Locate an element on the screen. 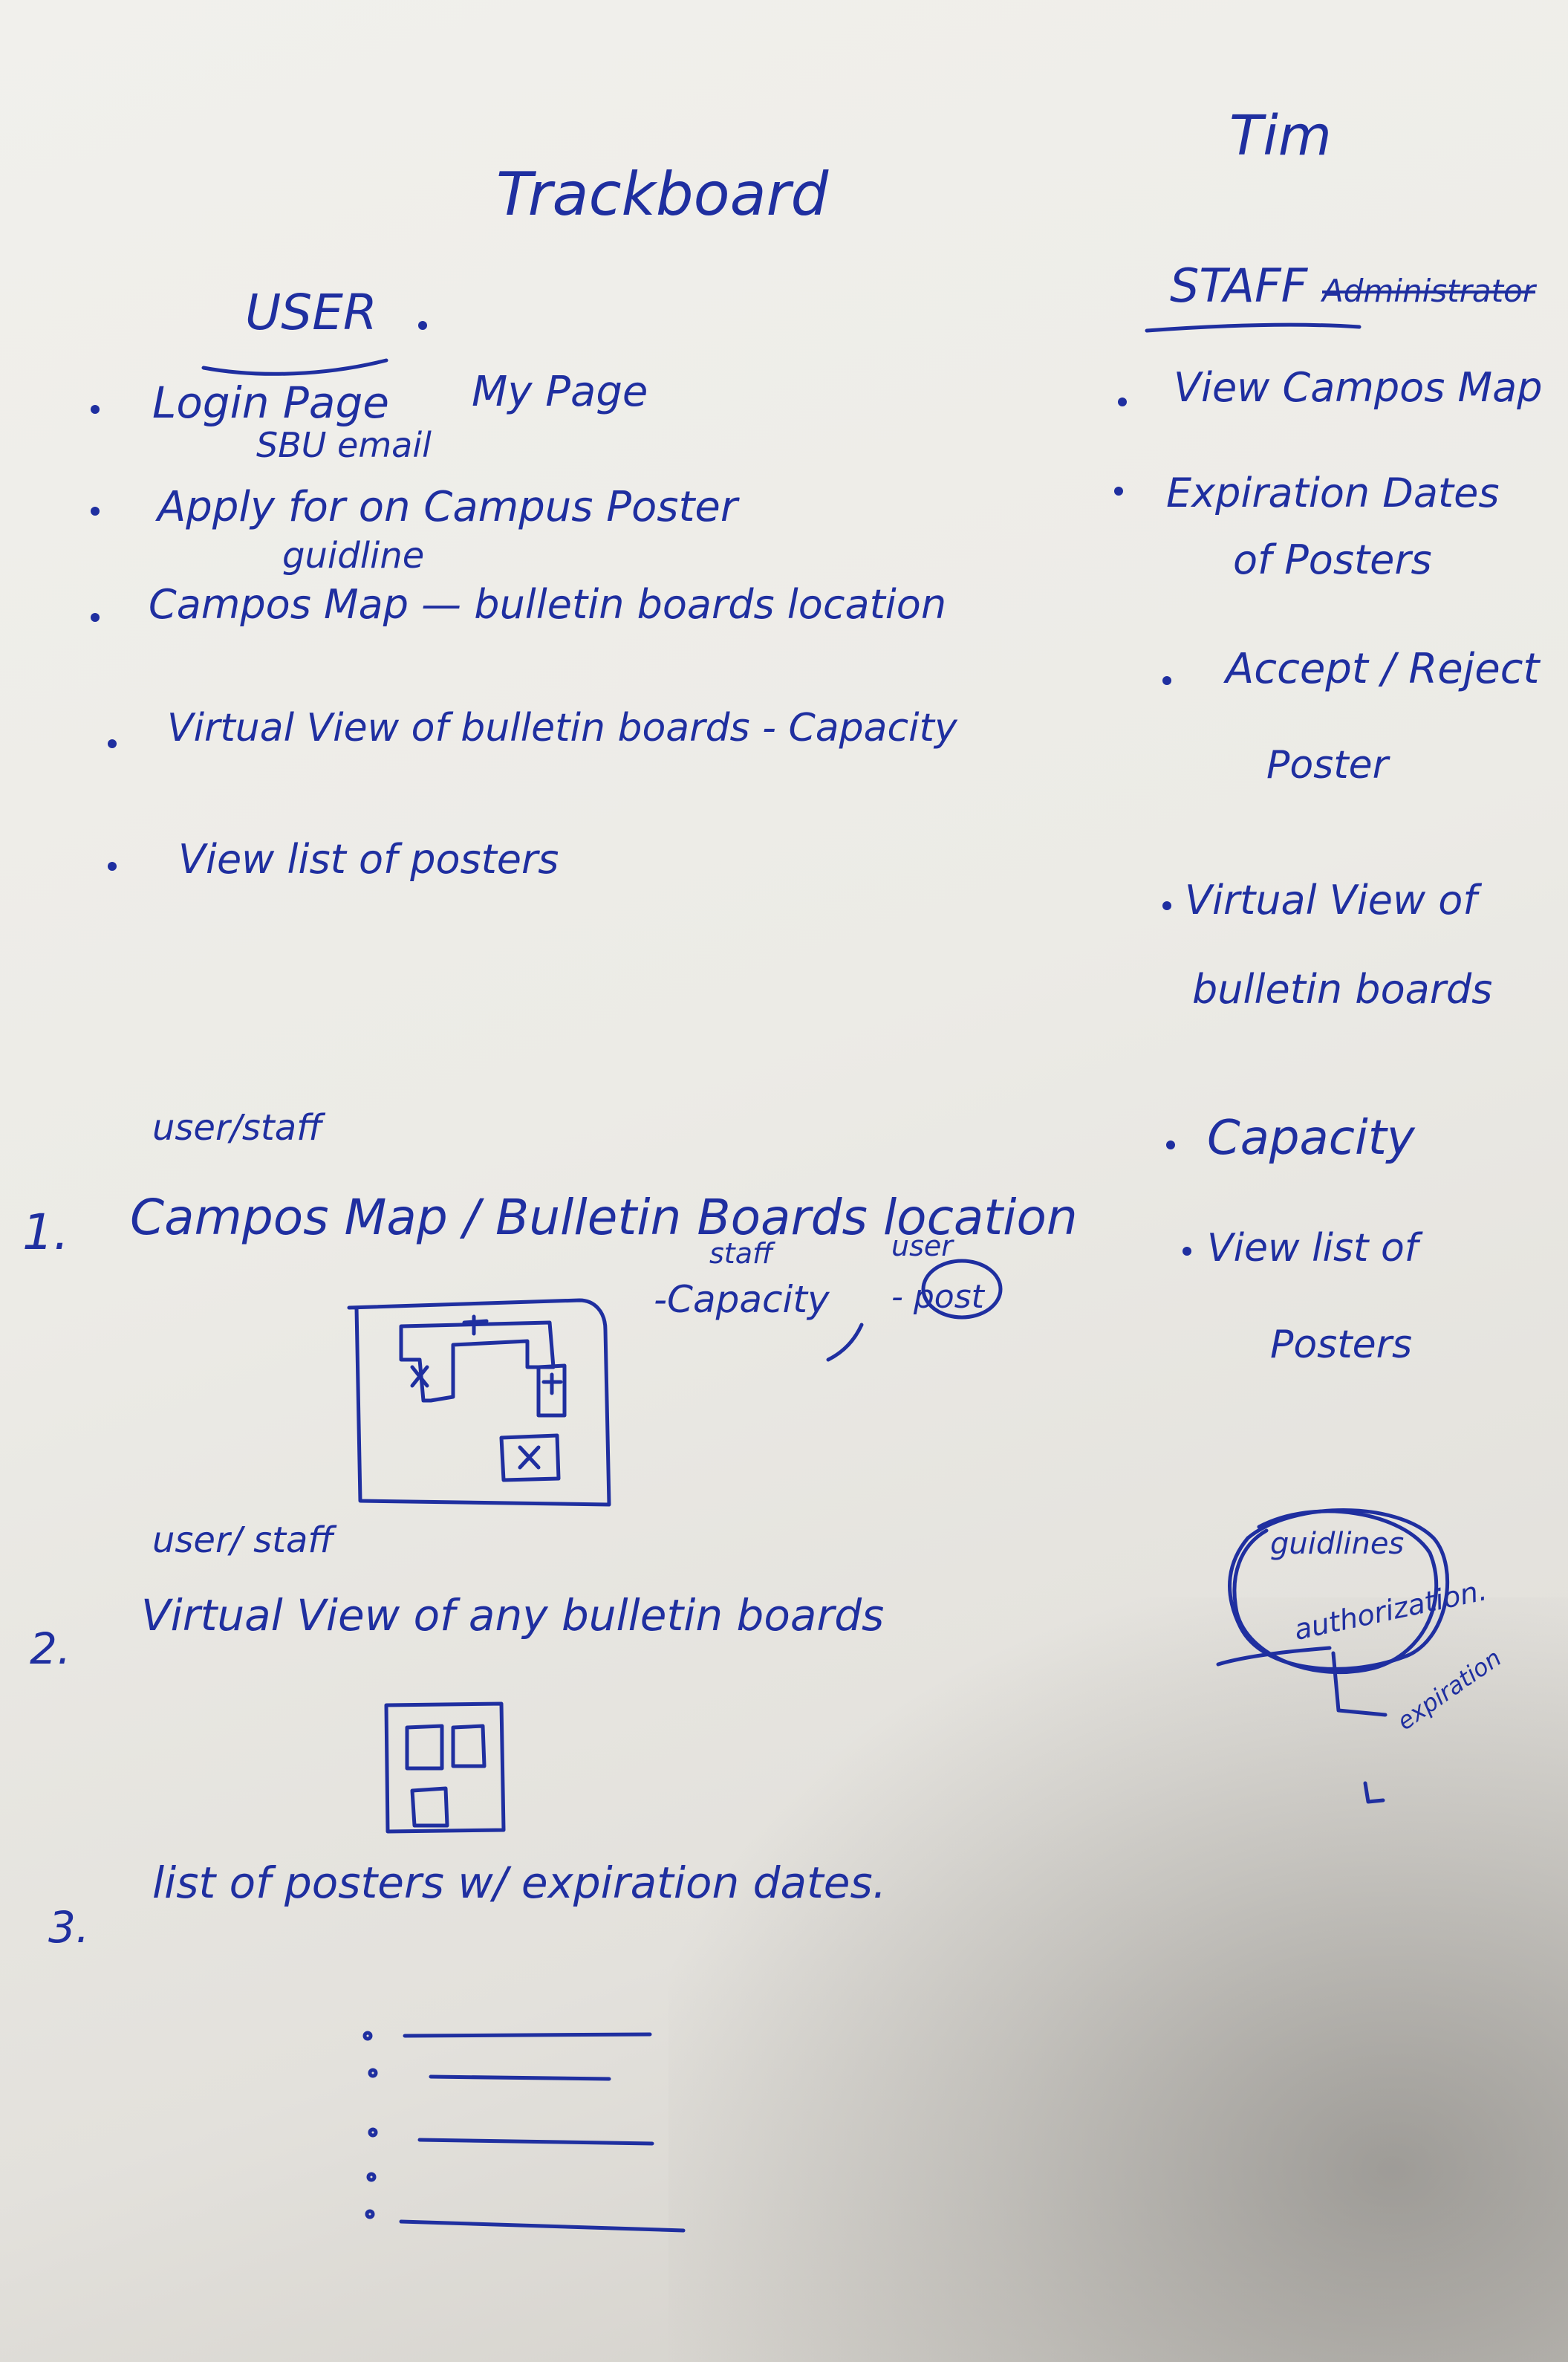 The height and width of the screenshot is (2362, 1568). page-title: Trackboard is located at coordinates (663, 194).